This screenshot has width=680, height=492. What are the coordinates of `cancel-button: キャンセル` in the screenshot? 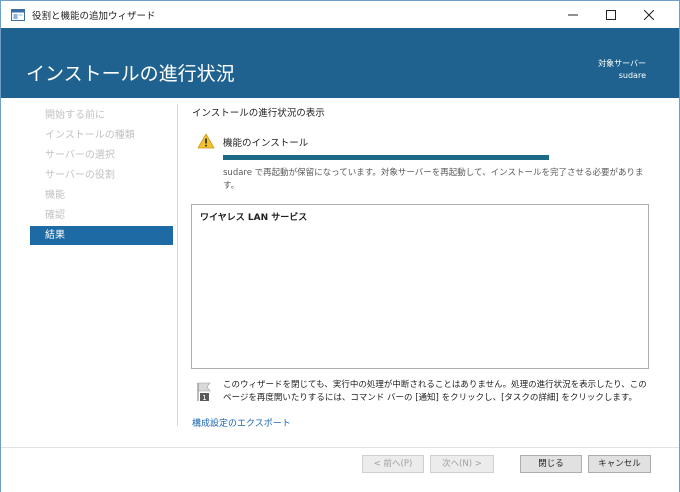 It's located at (619, 464).